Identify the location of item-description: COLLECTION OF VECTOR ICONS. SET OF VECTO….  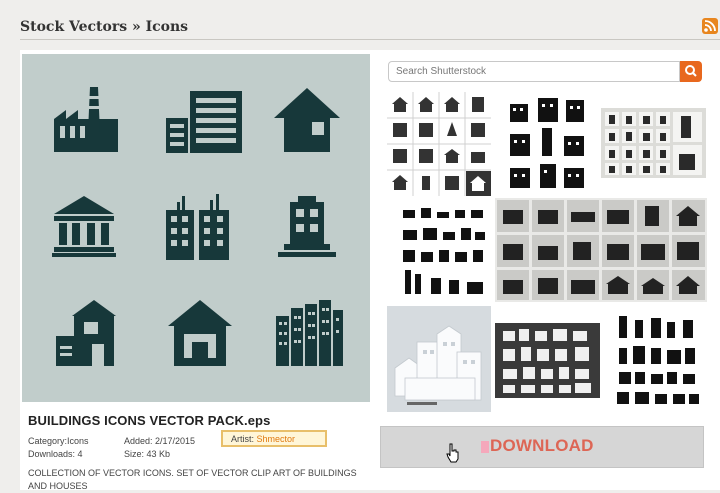
(192, 479).